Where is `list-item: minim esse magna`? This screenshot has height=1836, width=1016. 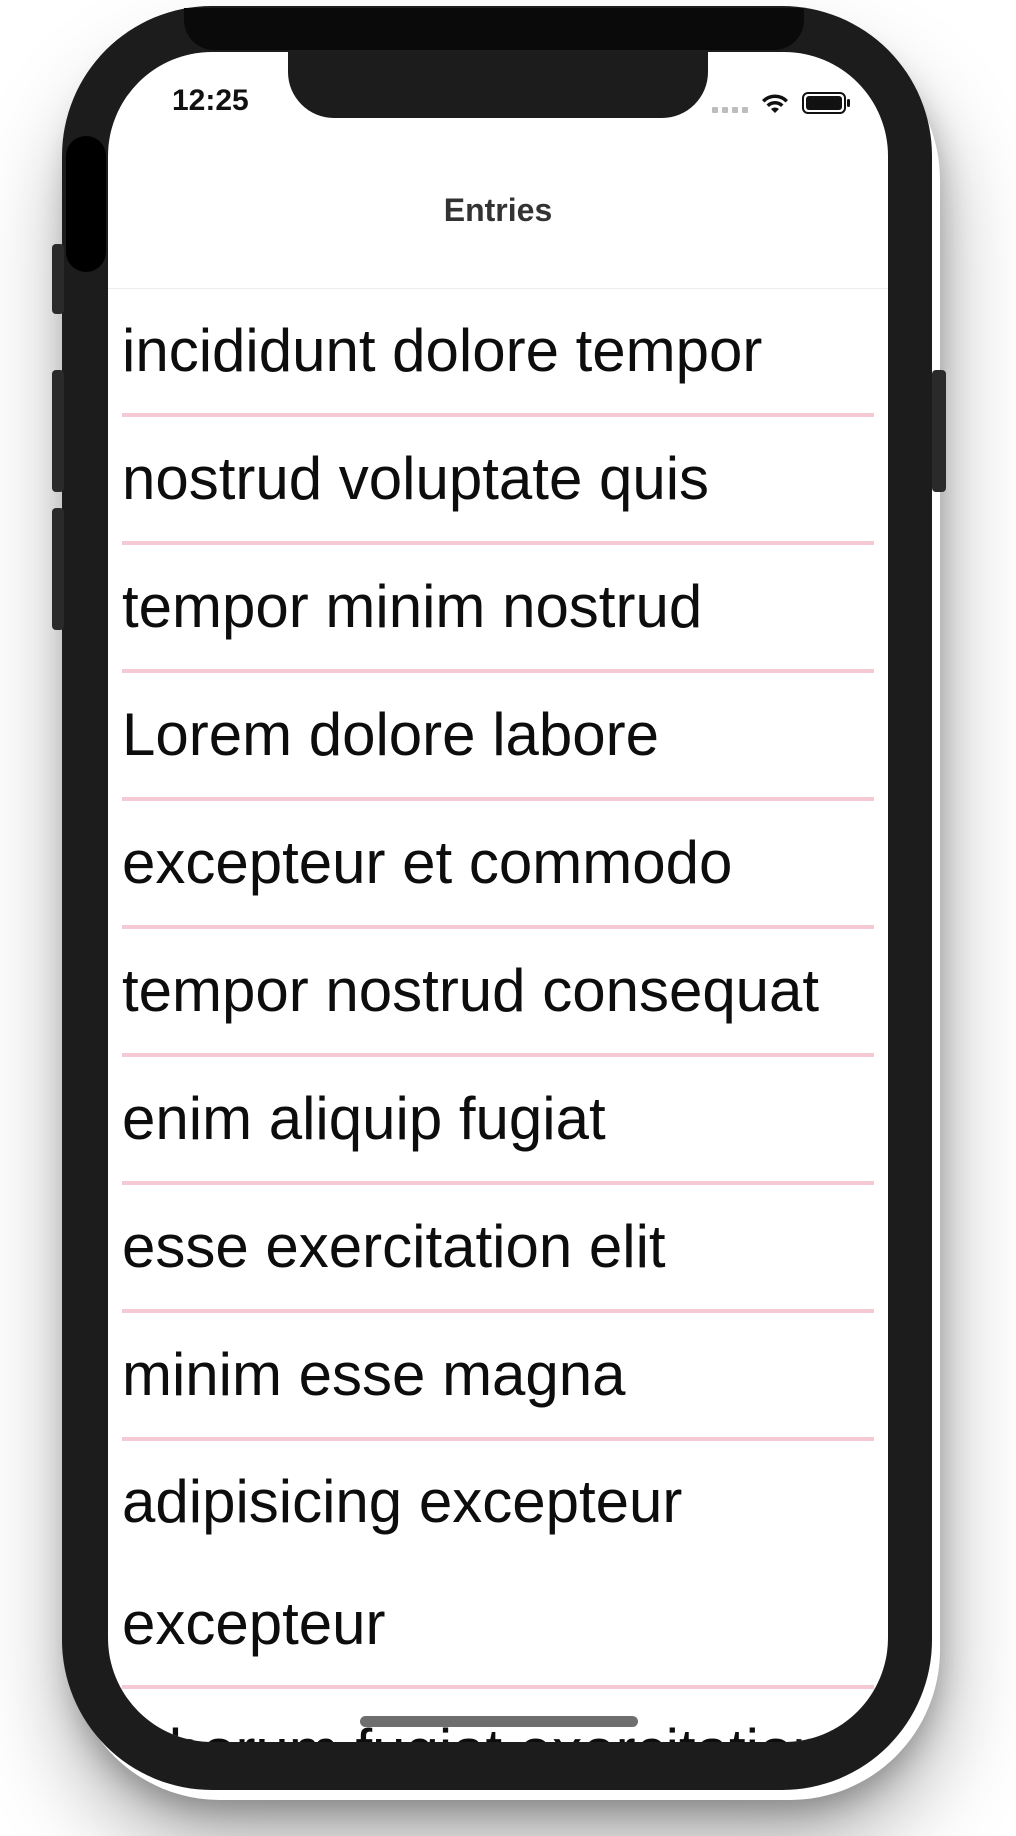 list-item: minim esse magna is located at coordinates (498, 1377).